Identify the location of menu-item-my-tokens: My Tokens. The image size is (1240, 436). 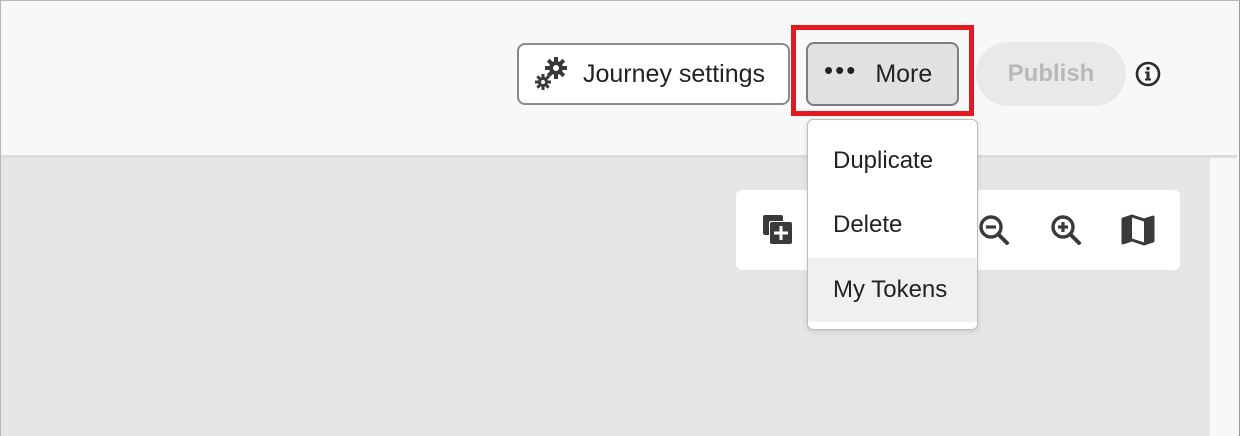
(892, 290).